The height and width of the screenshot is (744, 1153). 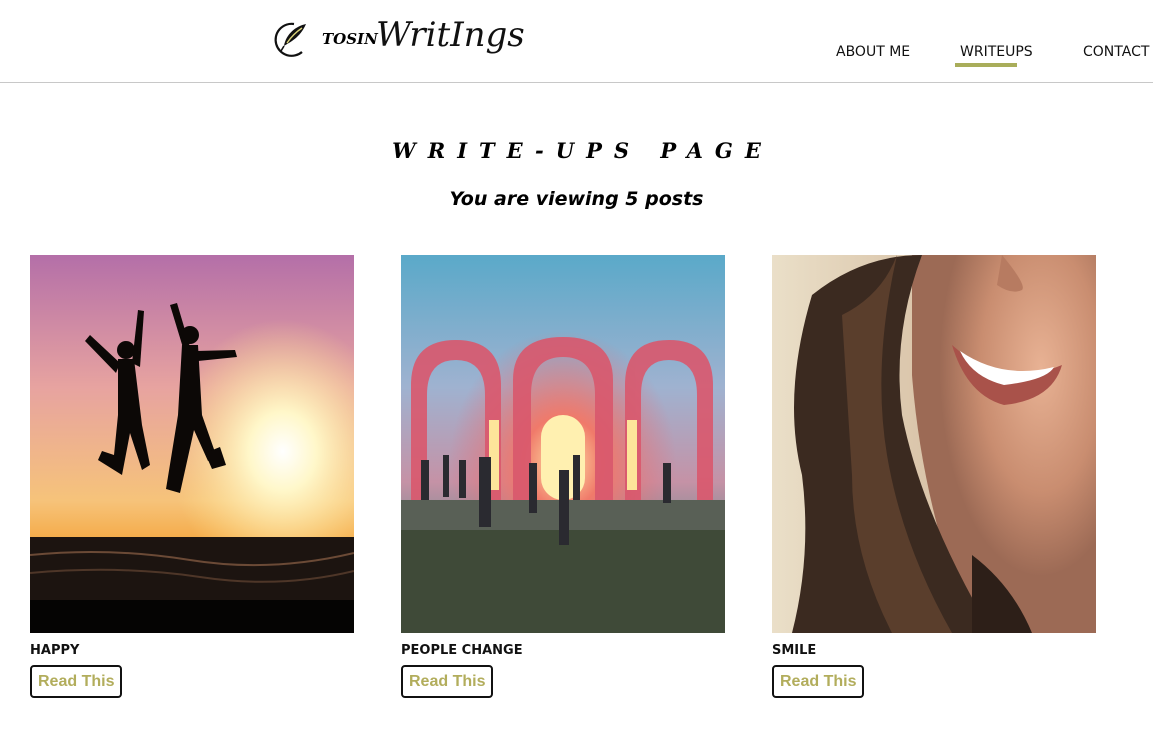 What do you see at coordinates (563, 444) in the screenshot?
I see `post-image-people-change` at bounding box center [563, 444].